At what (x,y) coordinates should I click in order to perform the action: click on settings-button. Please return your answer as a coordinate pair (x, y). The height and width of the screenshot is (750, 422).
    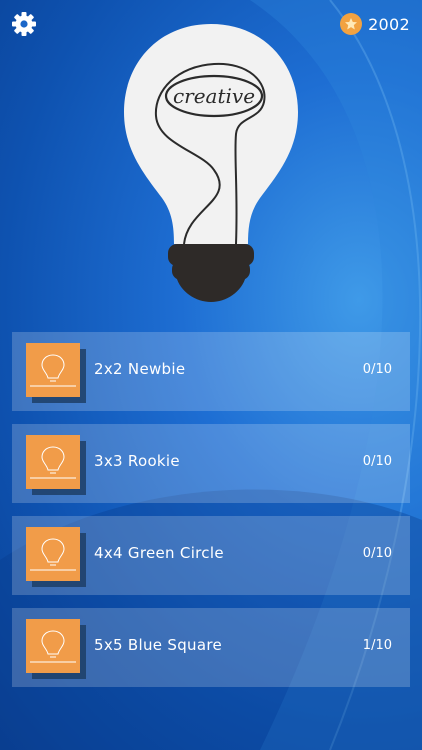
    Looking at the image, I should click on (24, 24).